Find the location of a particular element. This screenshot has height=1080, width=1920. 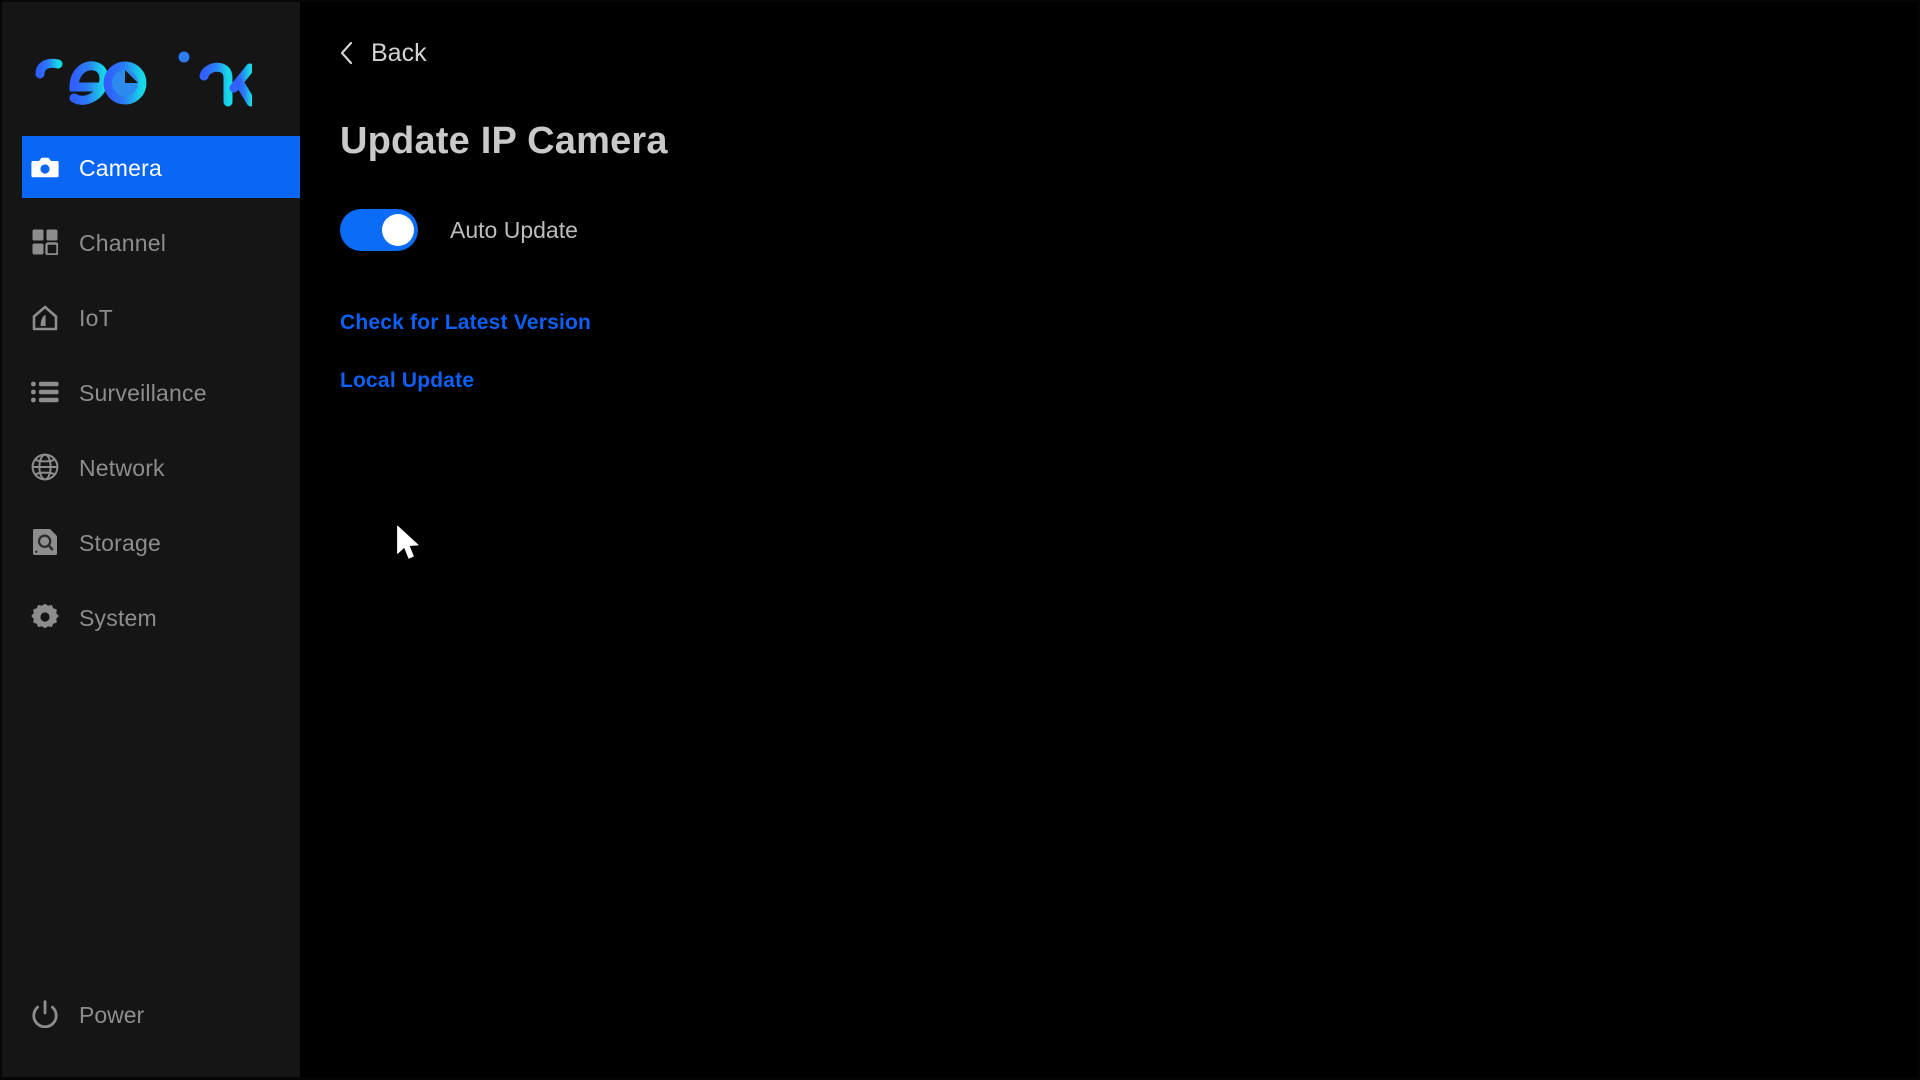

sidebar-item-label: Camera is located at coordinates (121, 167).